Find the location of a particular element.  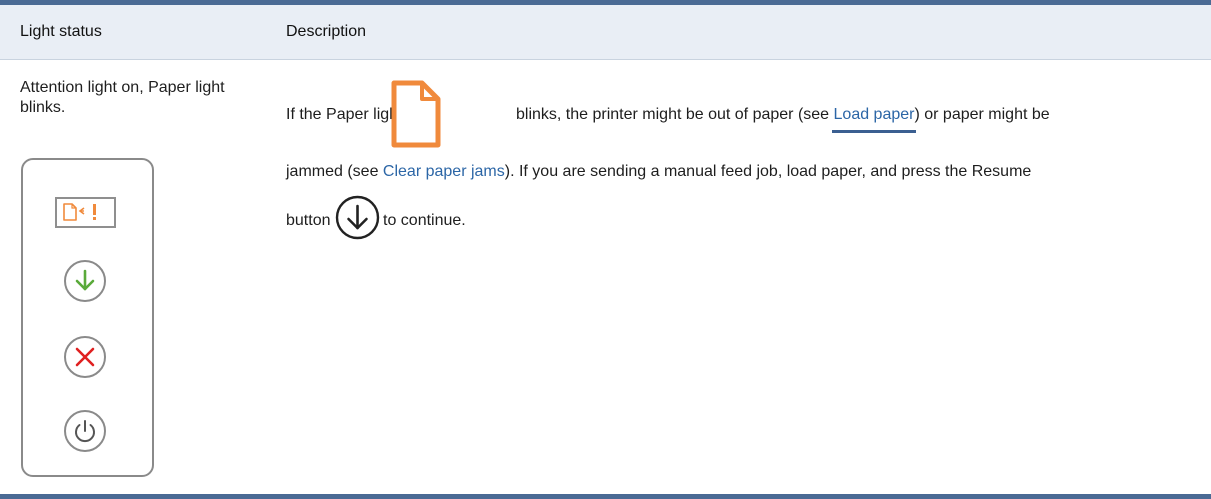

paper-attention-lights-icon is located at coordinates (79, 212).